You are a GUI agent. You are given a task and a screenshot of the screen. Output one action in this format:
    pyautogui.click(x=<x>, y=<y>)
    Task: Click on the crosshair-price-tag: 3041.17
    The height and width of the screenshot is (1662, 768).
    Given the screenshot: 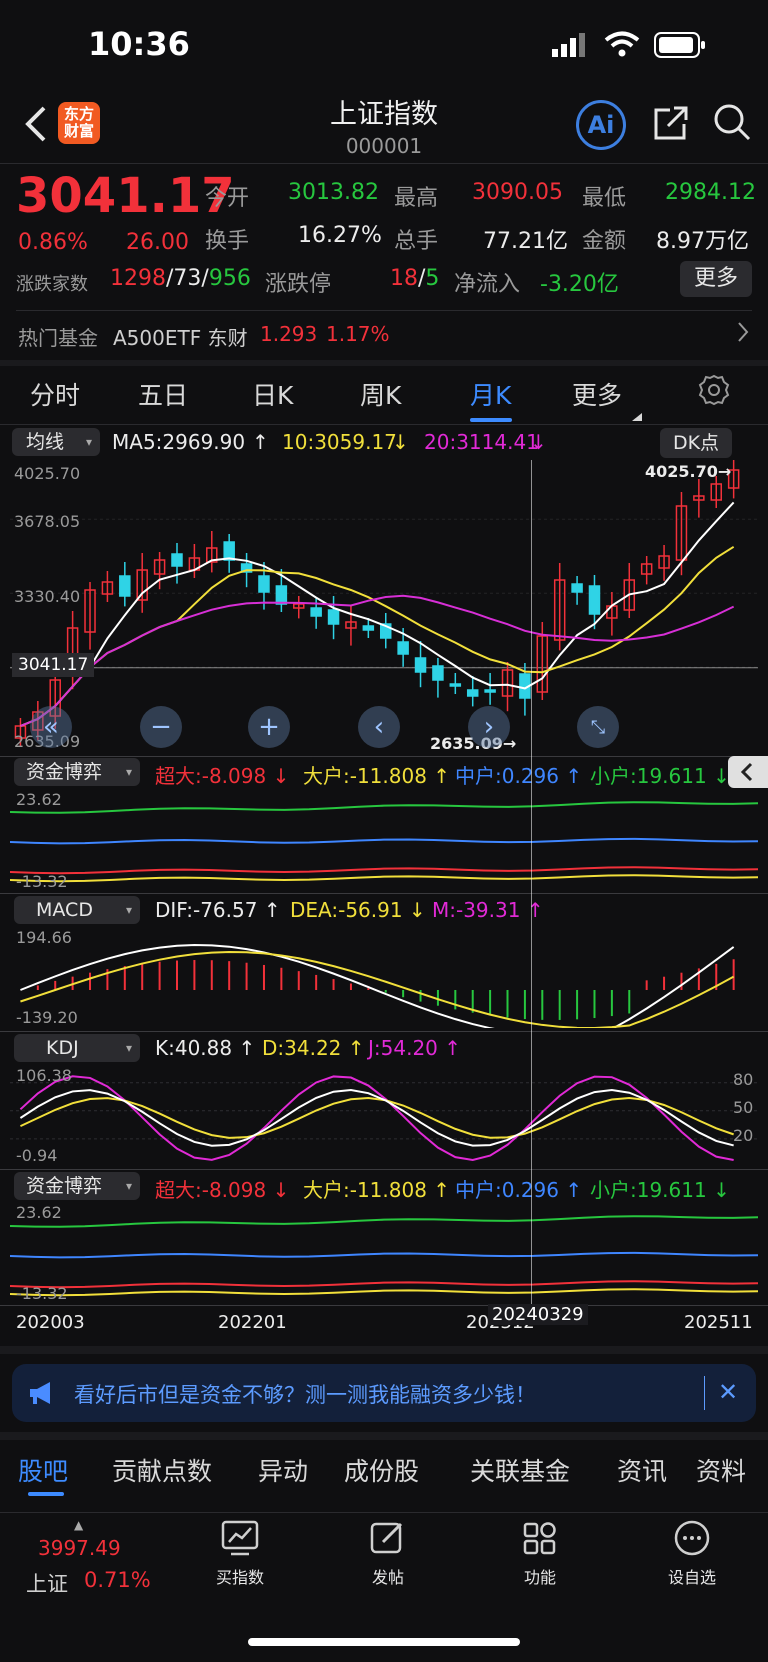 What is the action you would take?
    pyautogui.click(x=53, y=665)
    